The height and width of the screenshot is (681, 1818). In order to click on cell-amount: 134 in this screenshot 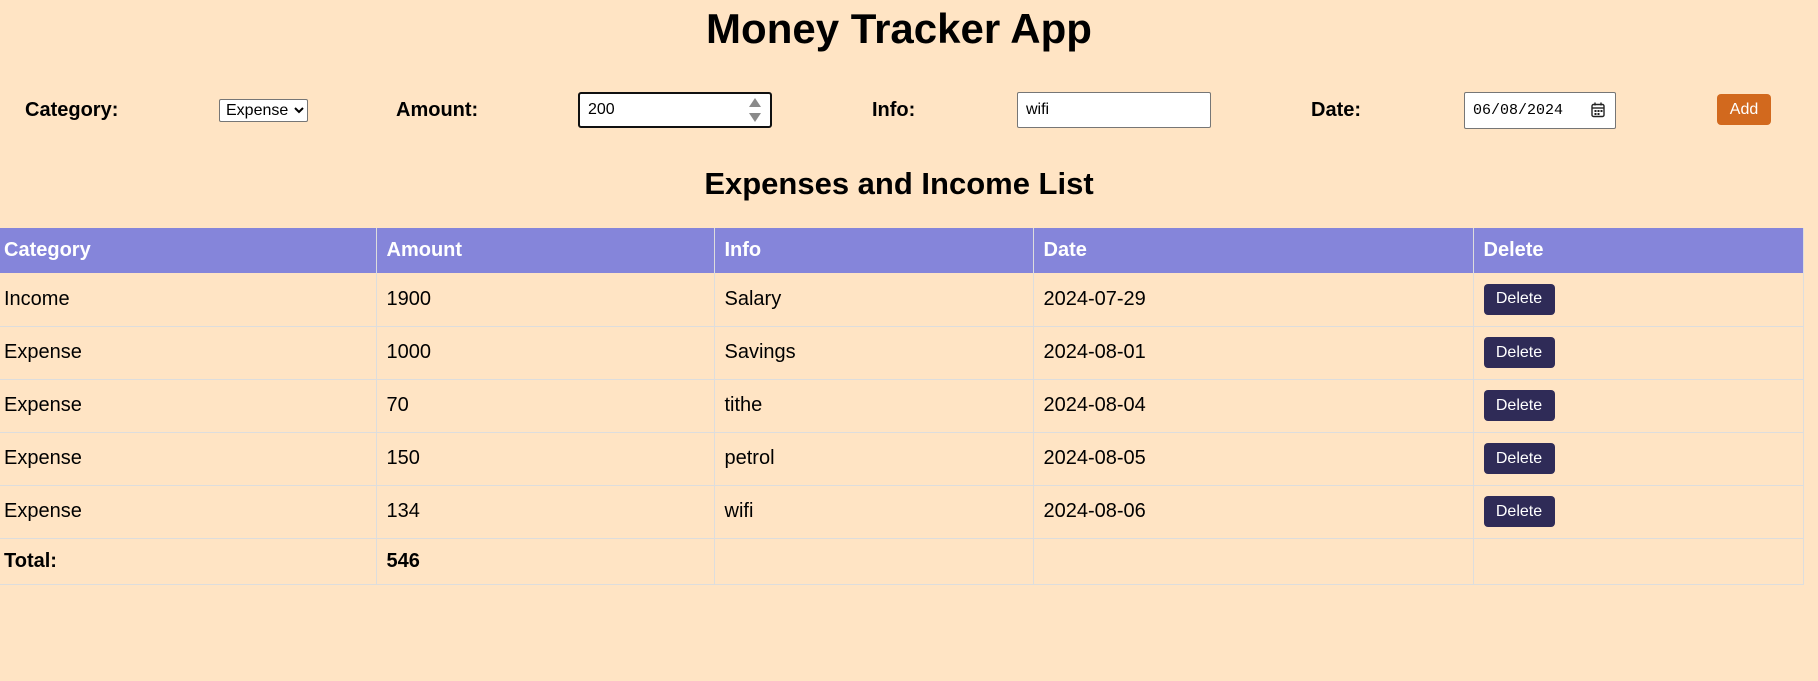, I will do `click(545, 512)`.